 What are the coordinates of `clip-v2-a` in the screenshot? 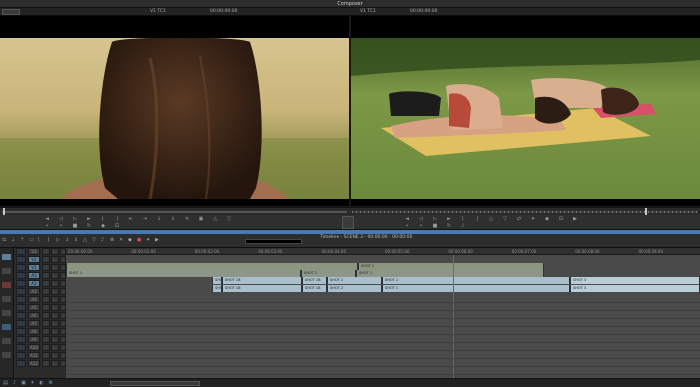 It's located at (212, 266).